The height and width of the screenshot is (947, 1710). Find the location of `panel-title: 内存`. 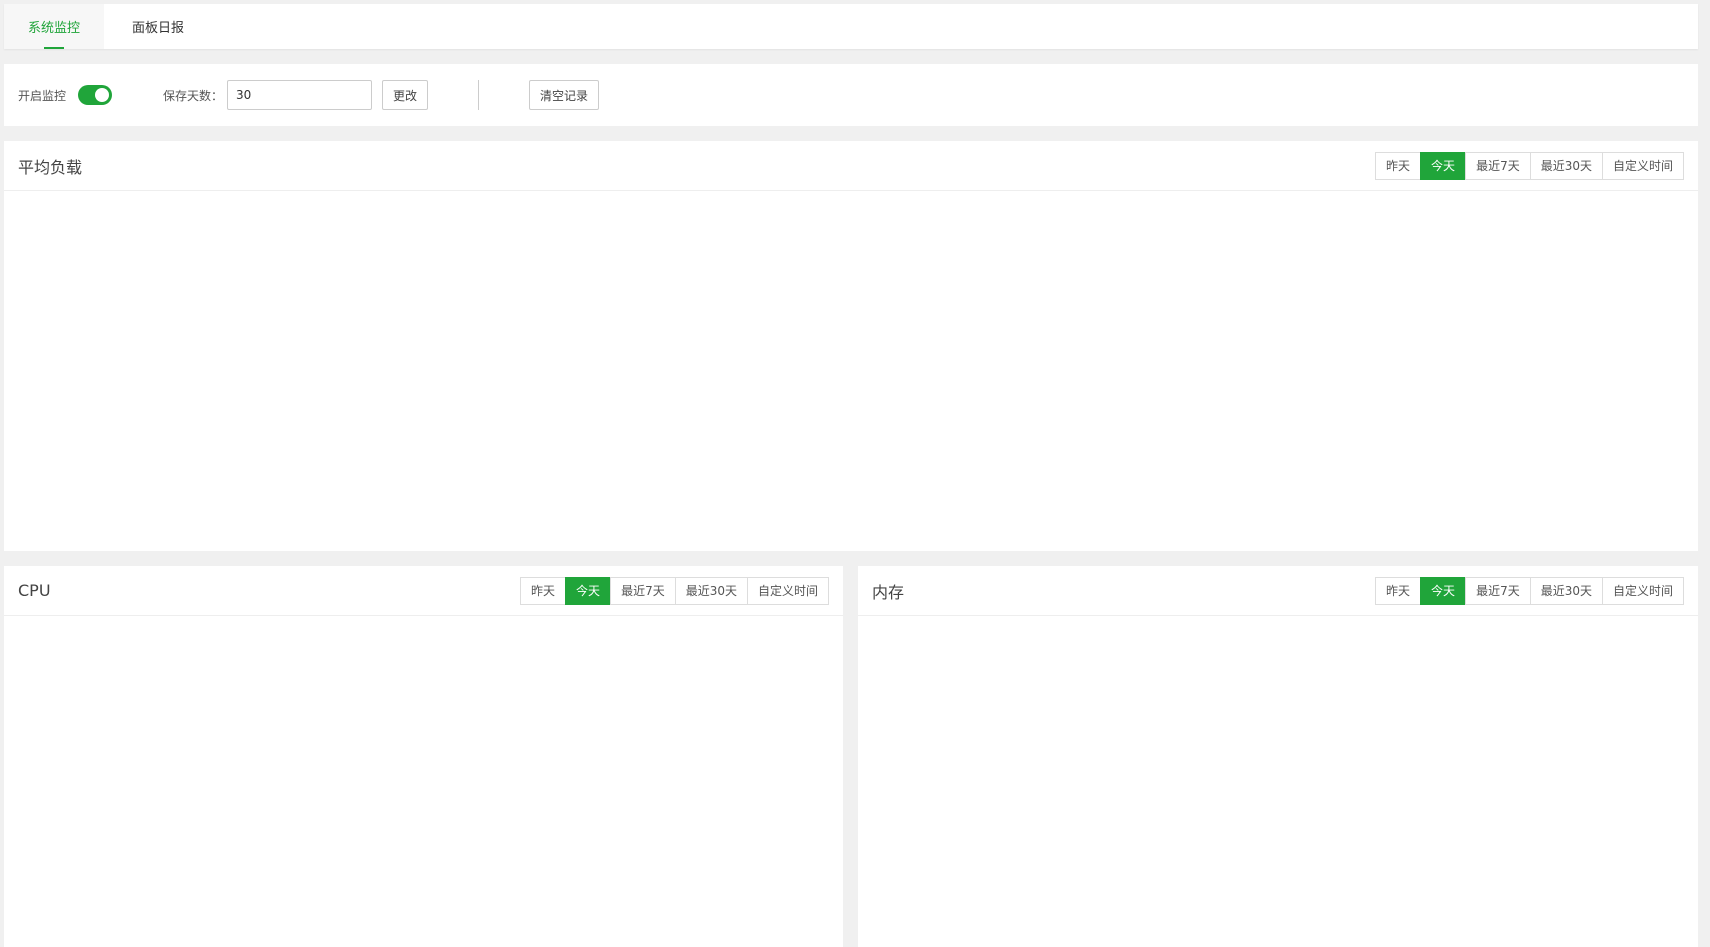

panel-title: 内存 is located at coordinates (888, 592).